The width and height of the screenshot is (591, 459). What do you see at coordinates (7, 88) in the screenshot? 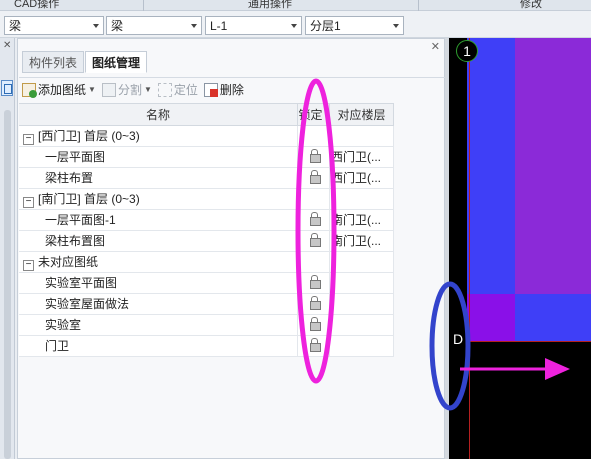
I see `panel-toggle-icon` at bounding box center [7, 88].